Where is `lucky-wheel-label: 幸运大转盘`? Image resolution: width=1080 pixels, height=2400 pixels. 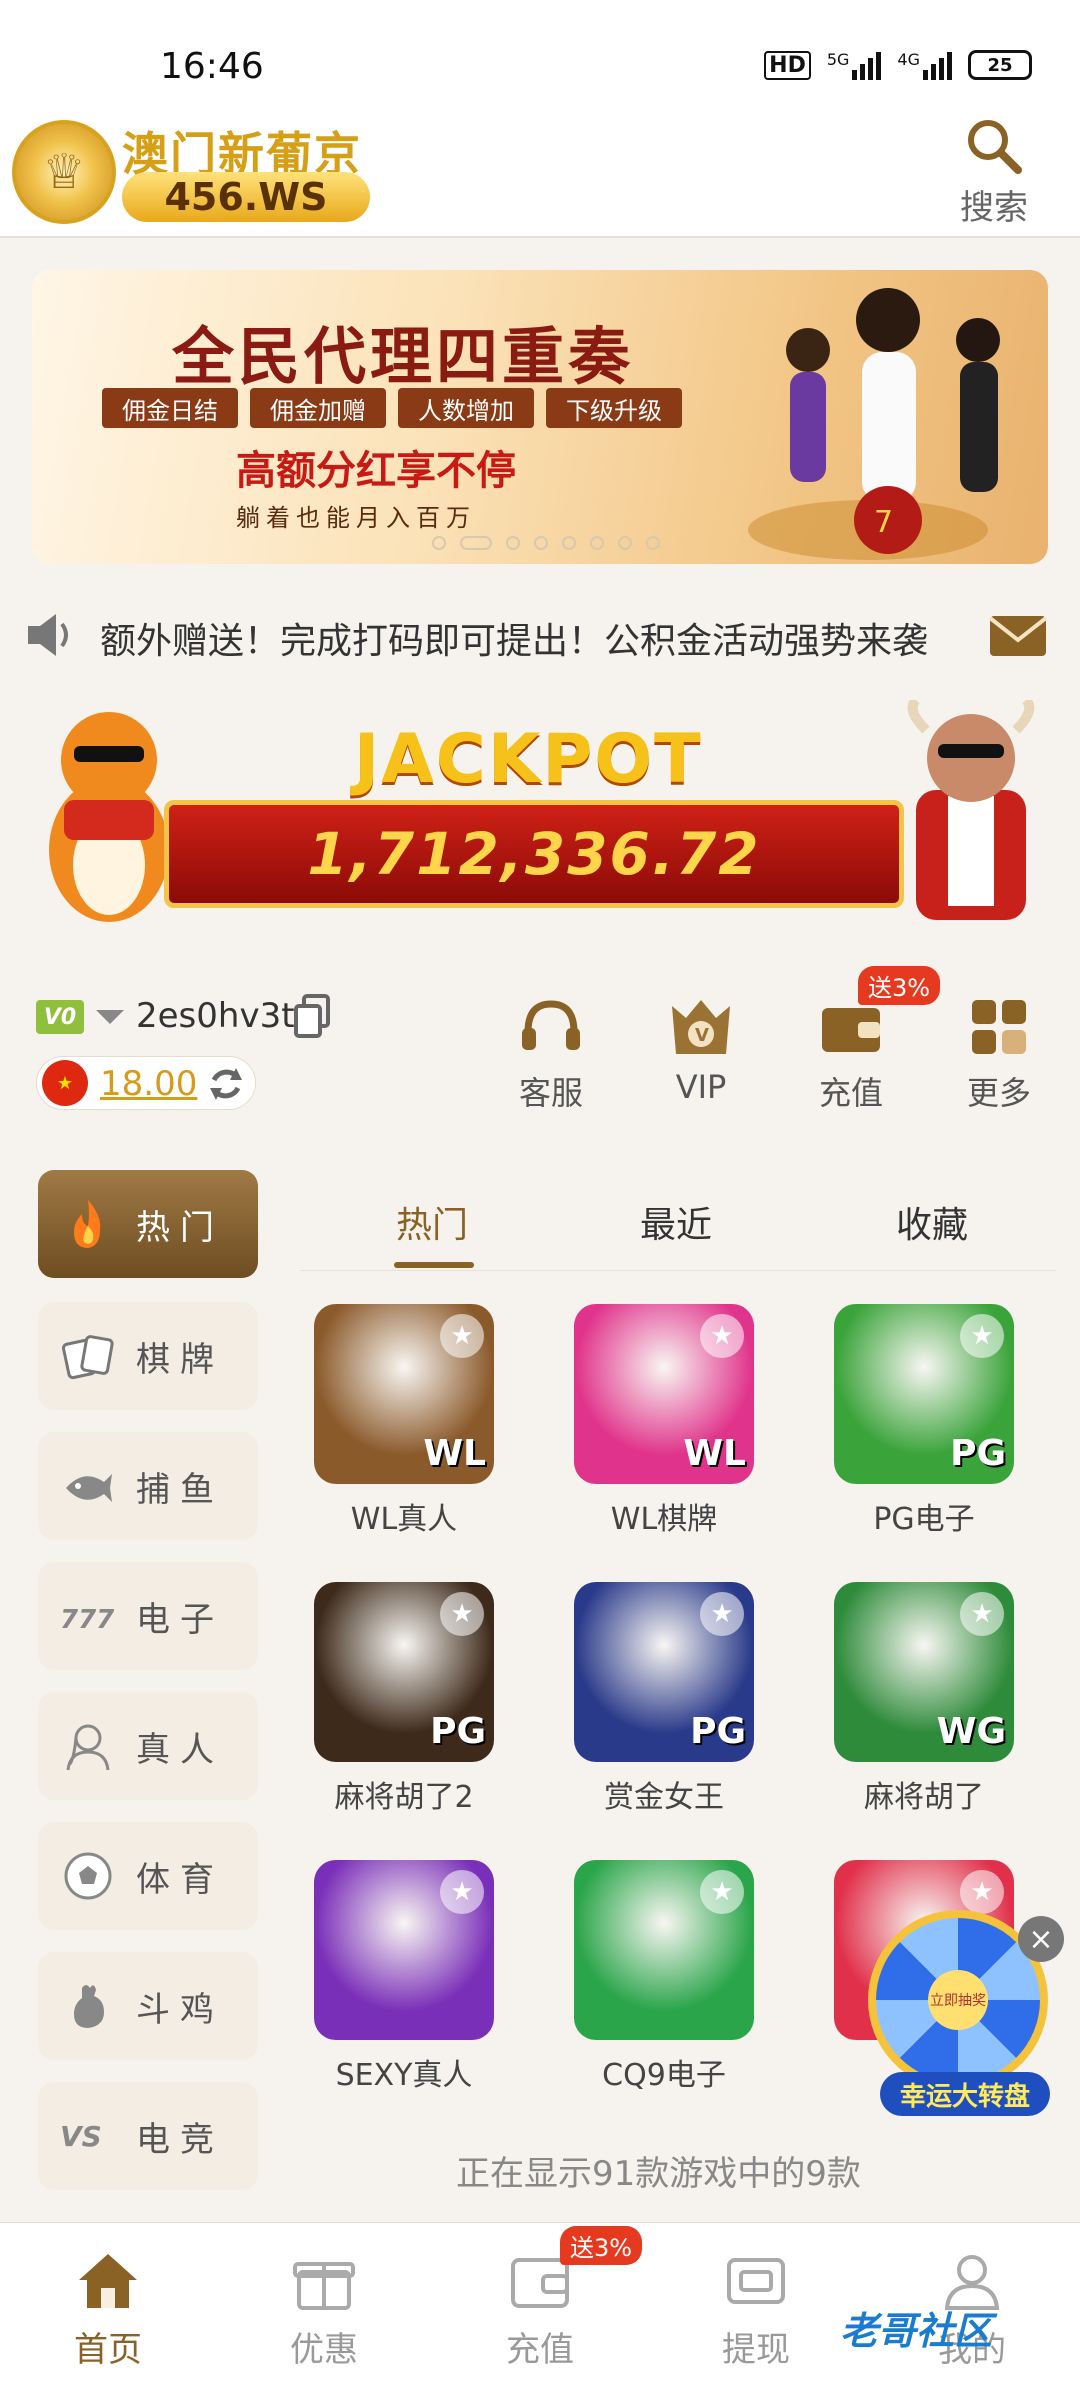
lucky-wheel-label: 幸运大转盘 is located at coordinates (965, 2094).